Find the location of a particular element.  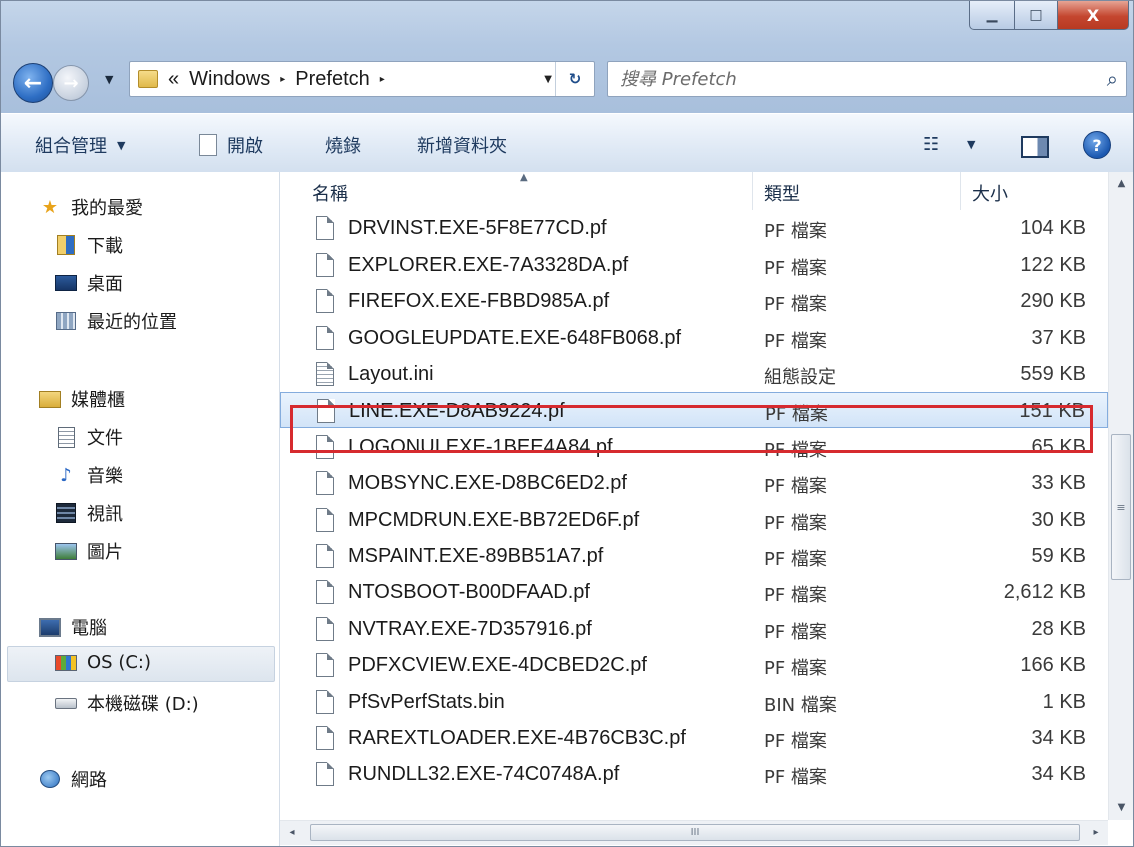

back-button: ← is located at coordinates (33, 83).